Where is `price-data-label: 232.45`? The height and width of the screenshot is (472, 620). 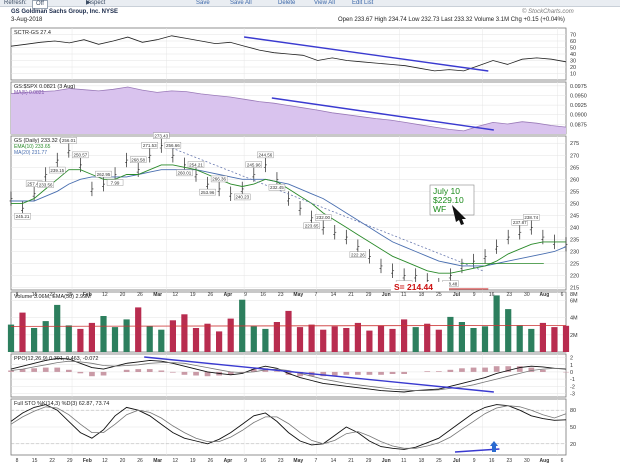 price-data-label: 232.45 is located at coordinates (277, 187).